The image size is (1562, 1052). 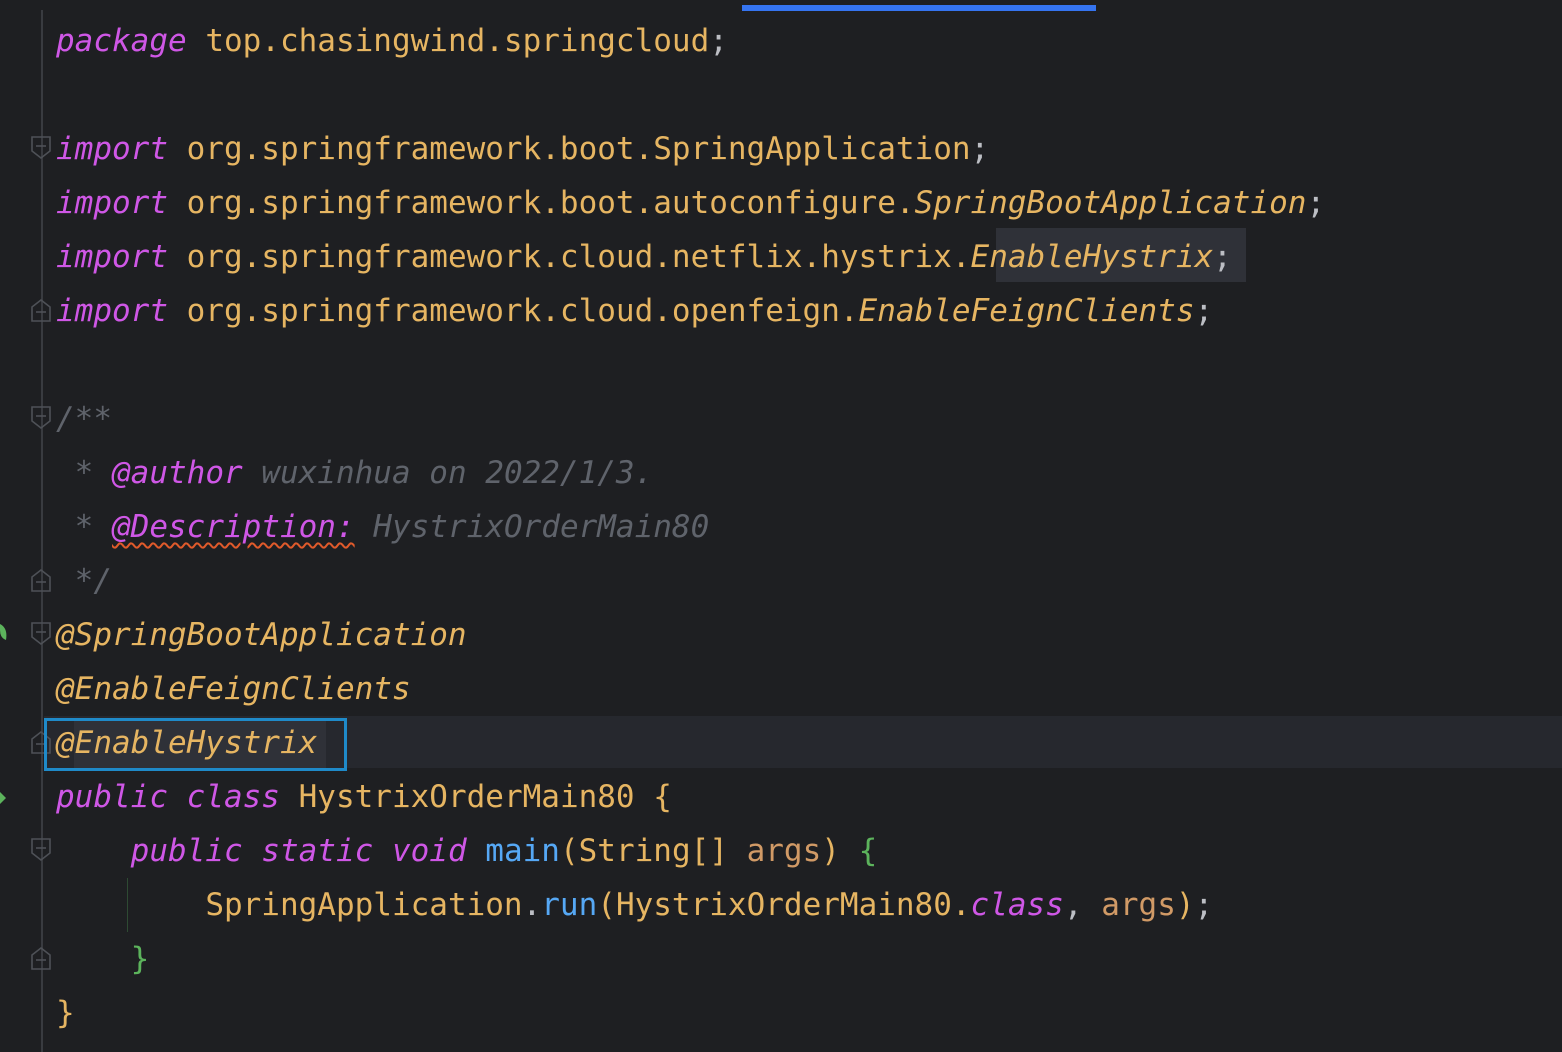 I want to click on code-line-doc-comment: * @author wuxinhua on 2022/1/3., so click(x=355, y=473).